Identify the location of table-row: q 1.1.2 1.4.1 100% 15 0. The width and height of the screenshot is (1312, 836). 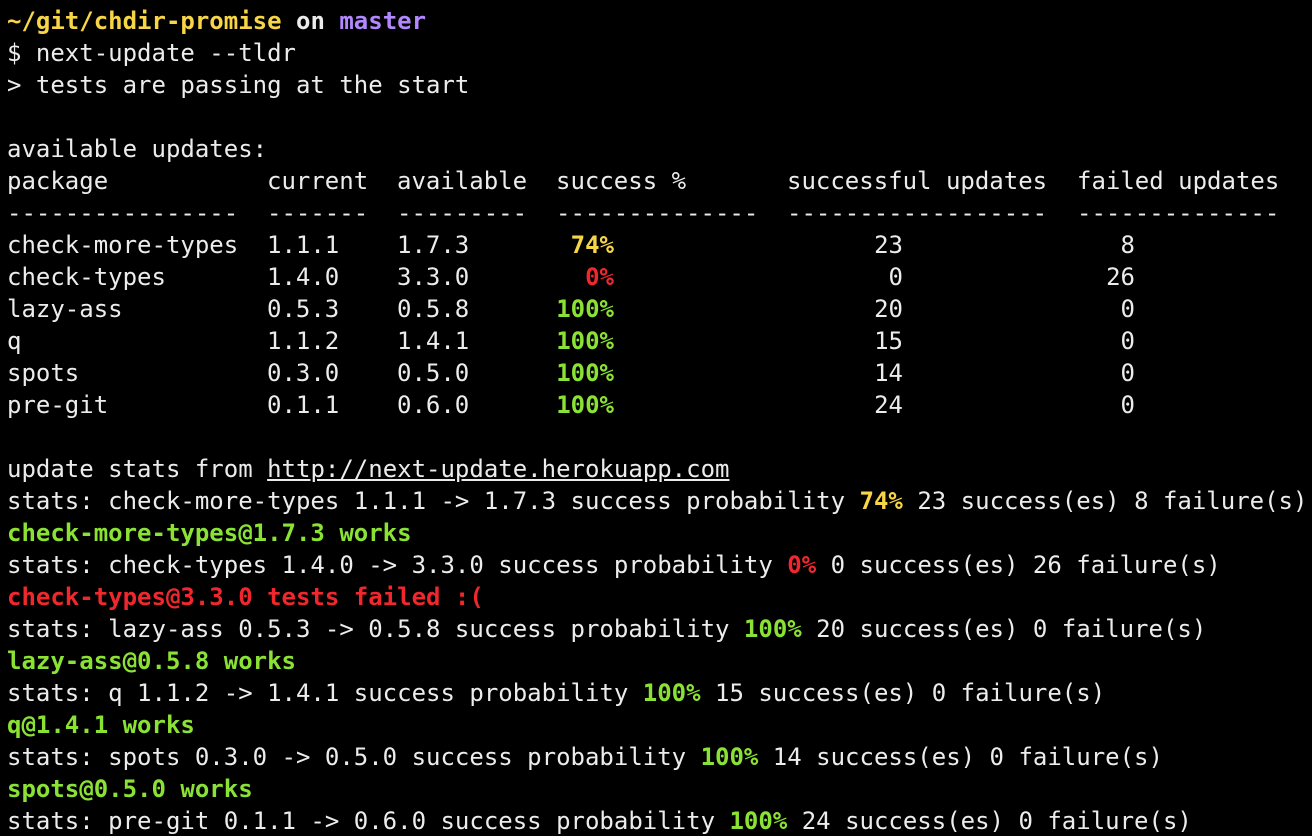
(656, 341).